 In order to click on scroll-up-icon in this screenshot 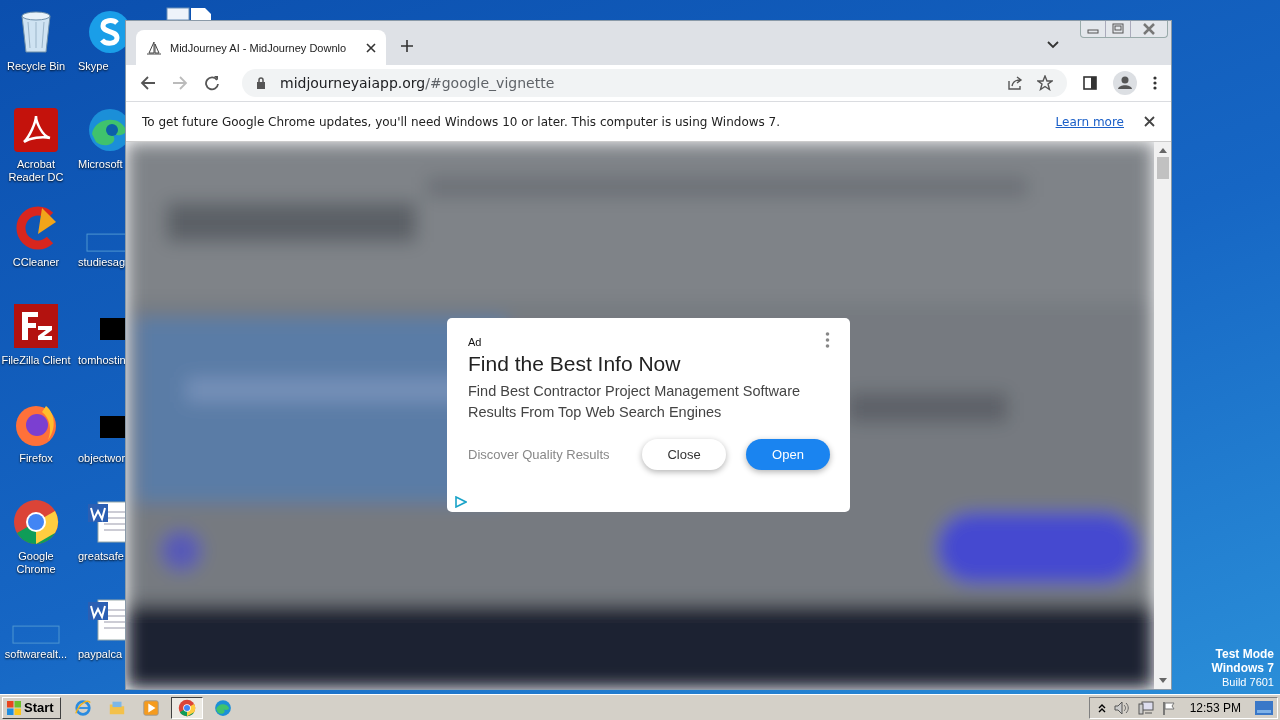, I will do `click(1162, 150)`.